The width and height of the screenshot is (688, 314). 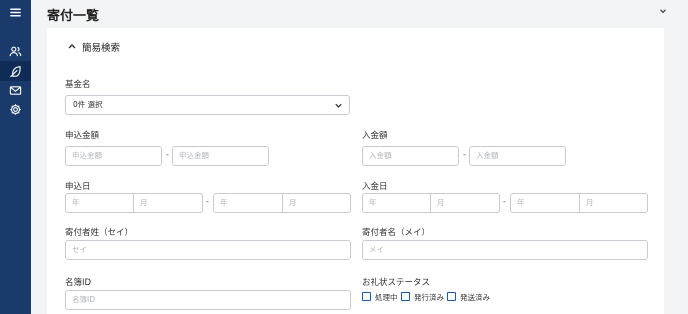 I want to click on apply-amount-from-input: 申込金額, so click(x=113, y=156).